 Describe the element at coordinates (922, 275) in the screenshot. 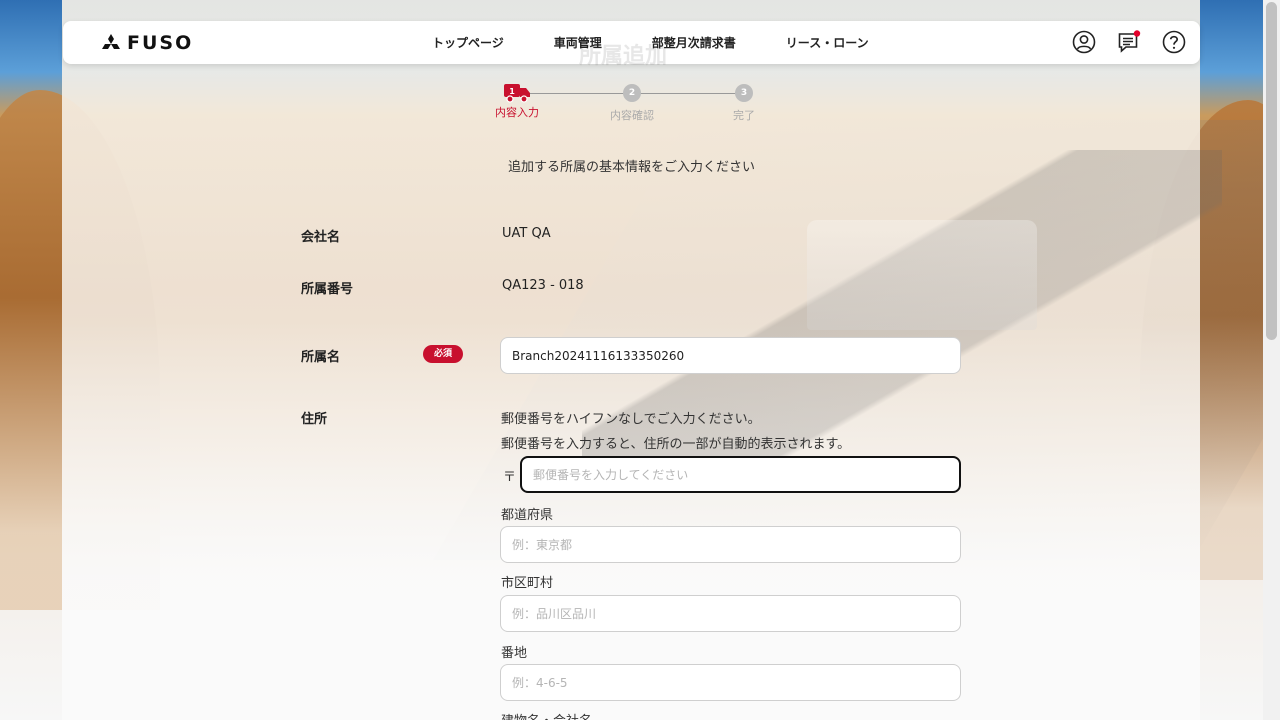

I see `truck-image` at that location.